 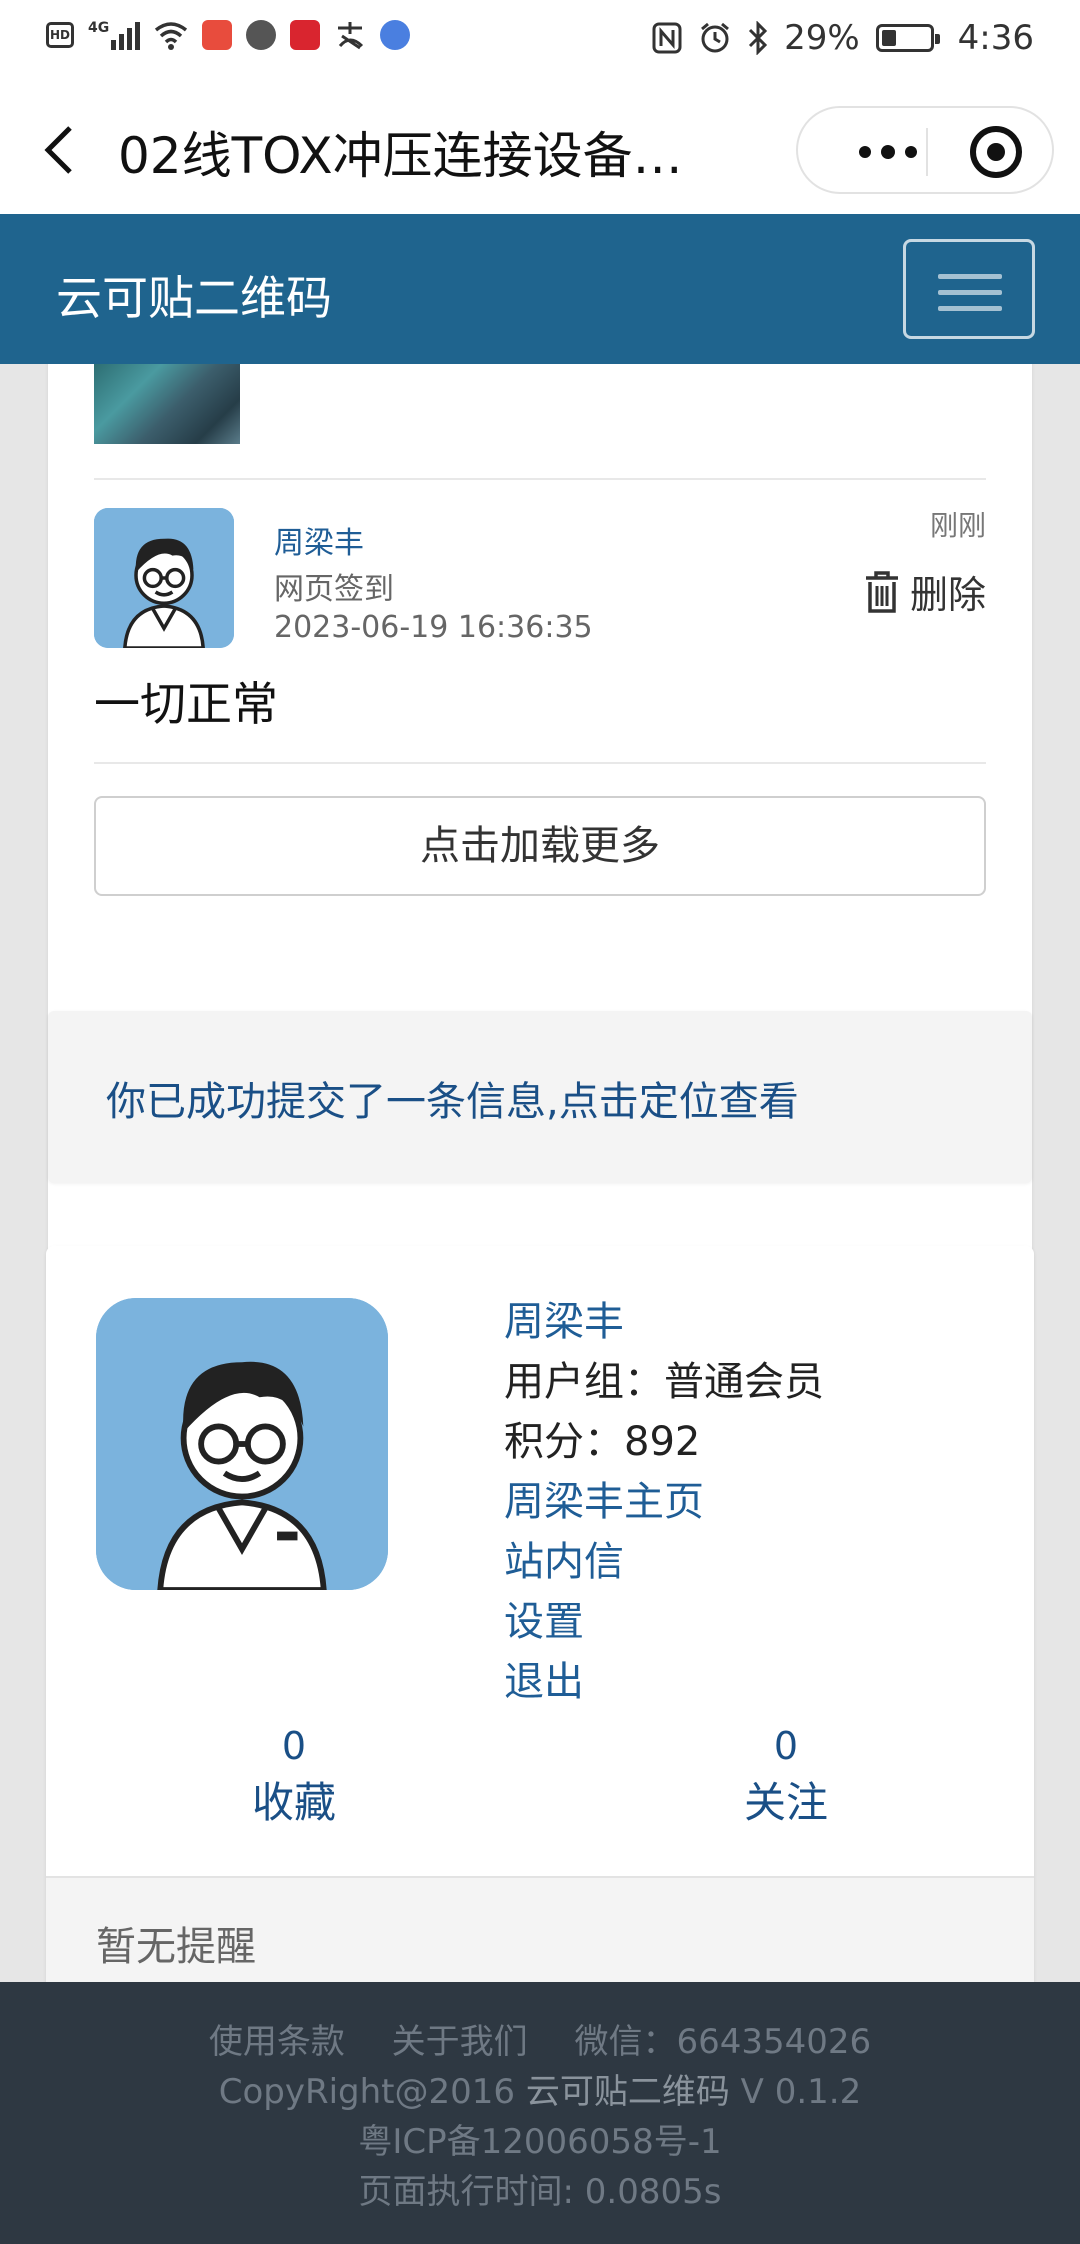 What do you see at coordinates (664, 1622) in the screenshot?
I see `settings-link: 设置` at bounding box center [664, 1622].